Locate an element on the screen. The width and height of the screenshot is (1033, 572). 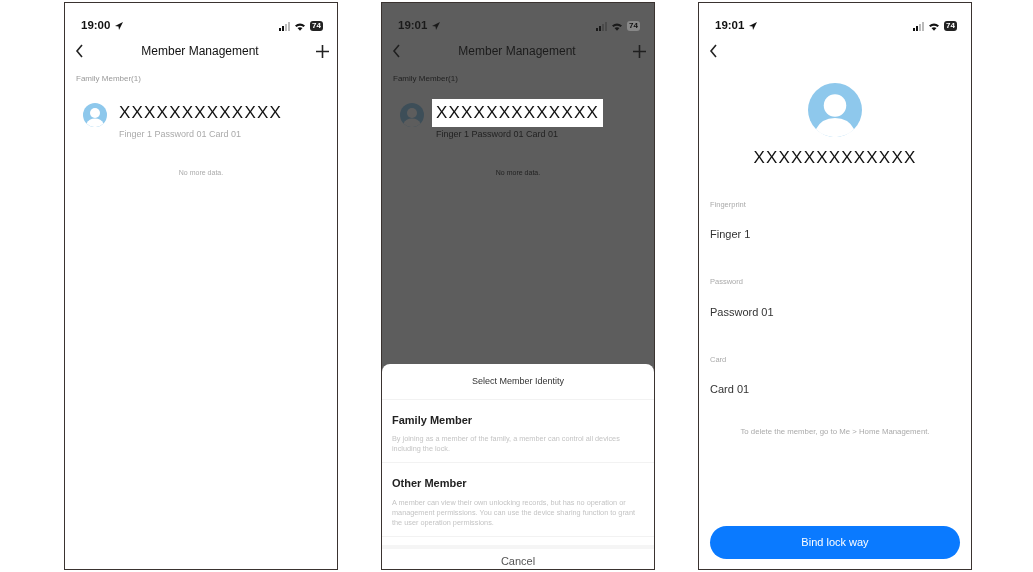
bind-lock-button: Bind lock way is located at coordinates (835, 542).